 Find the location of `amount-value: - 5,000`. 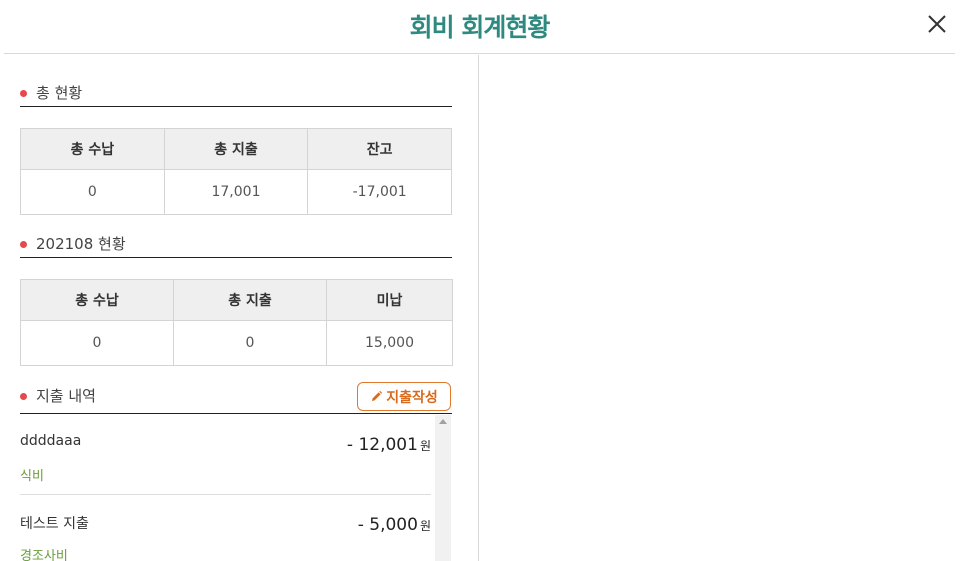

amount-value: - 5,000 is located at coordinates (387, 525).